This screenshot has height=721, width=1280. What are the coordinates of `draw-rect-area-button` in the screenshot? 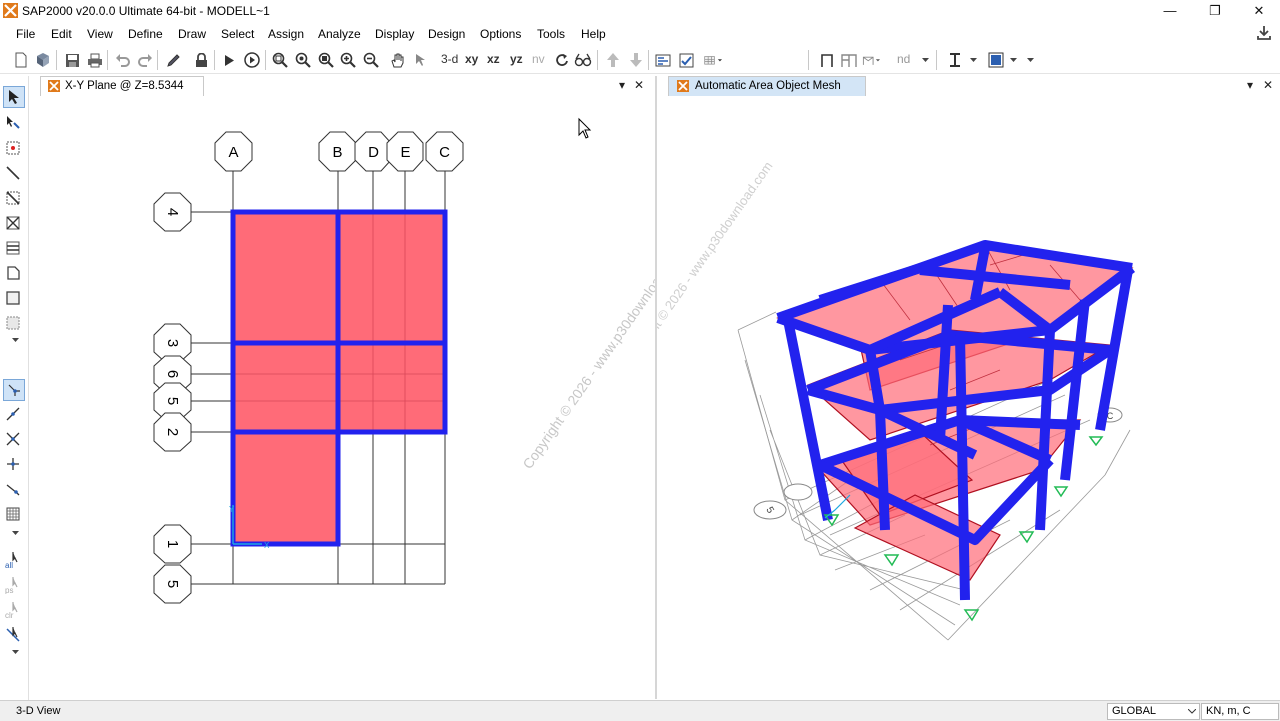 It's located at (13, 298).